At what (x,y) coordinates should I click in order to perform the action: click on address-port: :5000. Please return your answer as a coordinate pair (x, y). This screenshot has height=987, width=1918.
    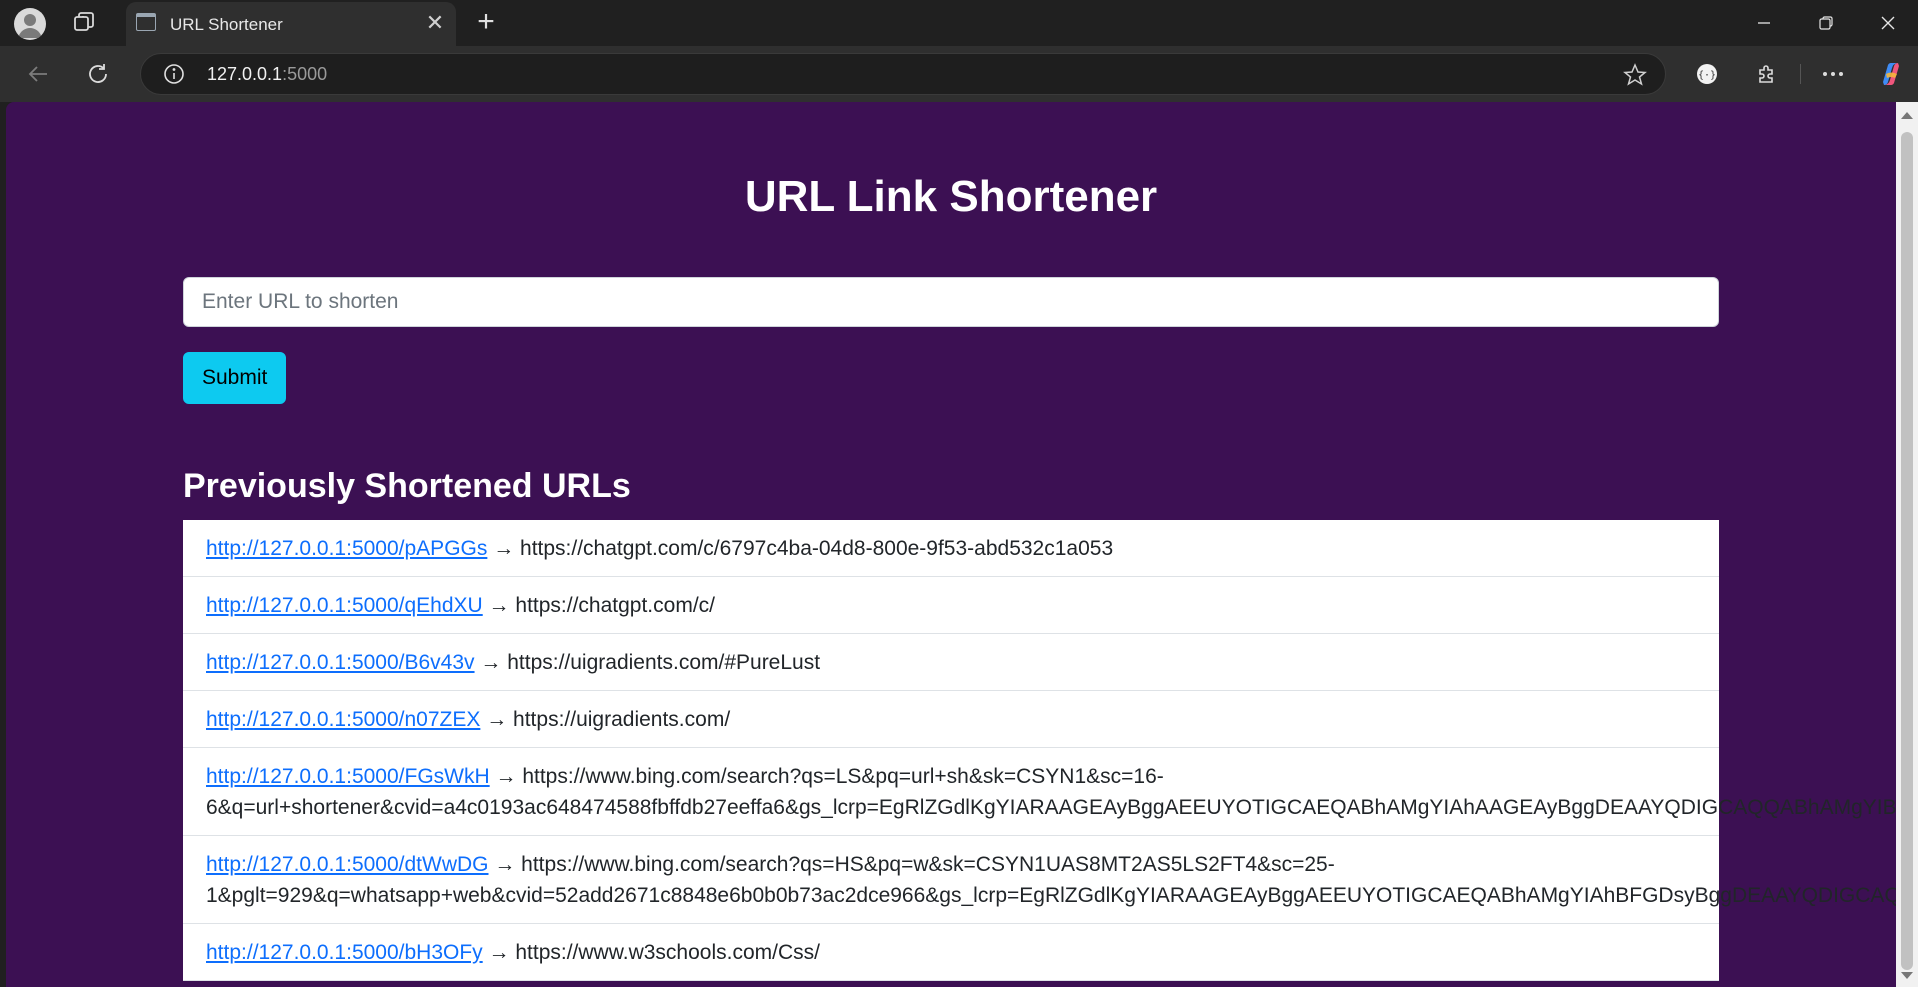
    Looking at the image, I should click on (305, 74).